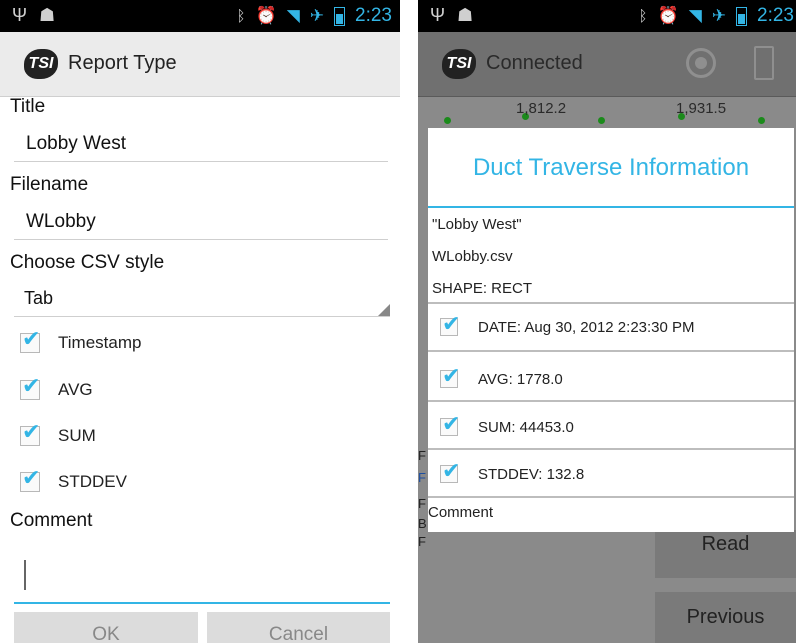 Image resolution: width=796 pixels, height=643 pixels. I want to click on stddev-checkbox: ✔ STDDEV: 132.8, so click(512, 474).